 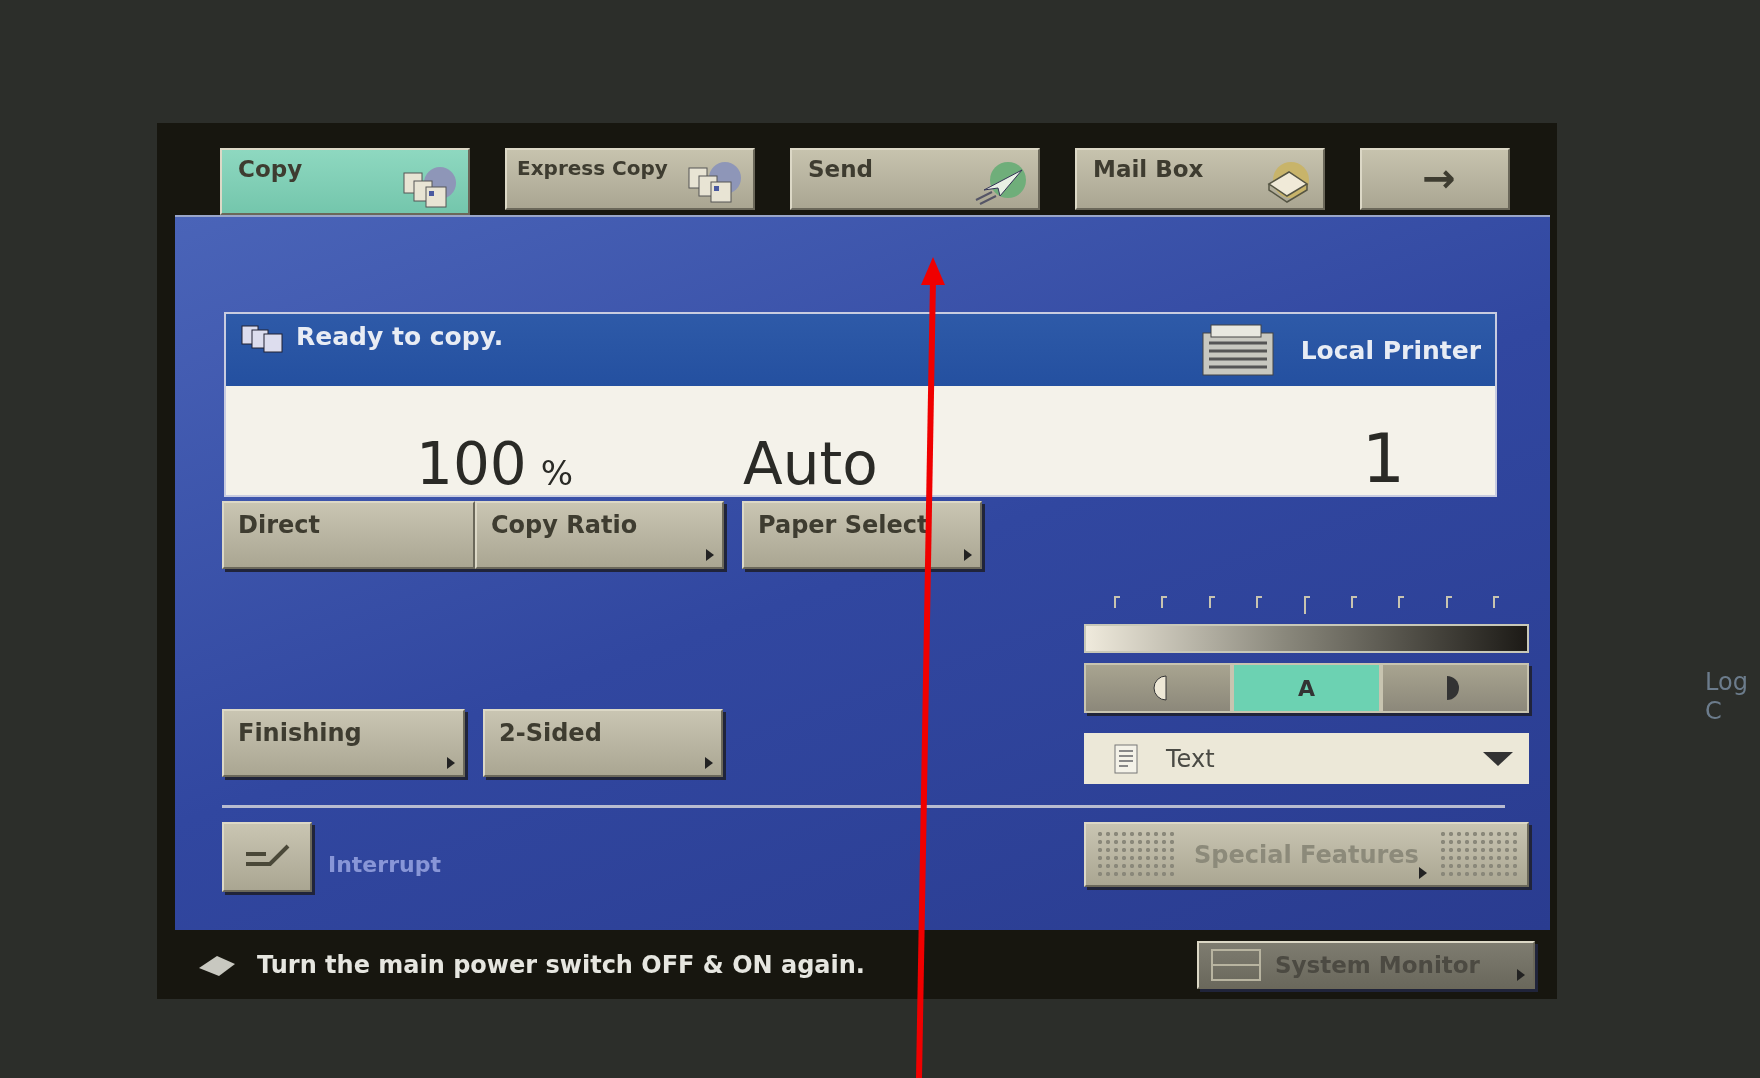 What do you see at coordinates (343, 743) in the screenshot?
I see `option-button: Finishing` at bounding box center [343, 743].